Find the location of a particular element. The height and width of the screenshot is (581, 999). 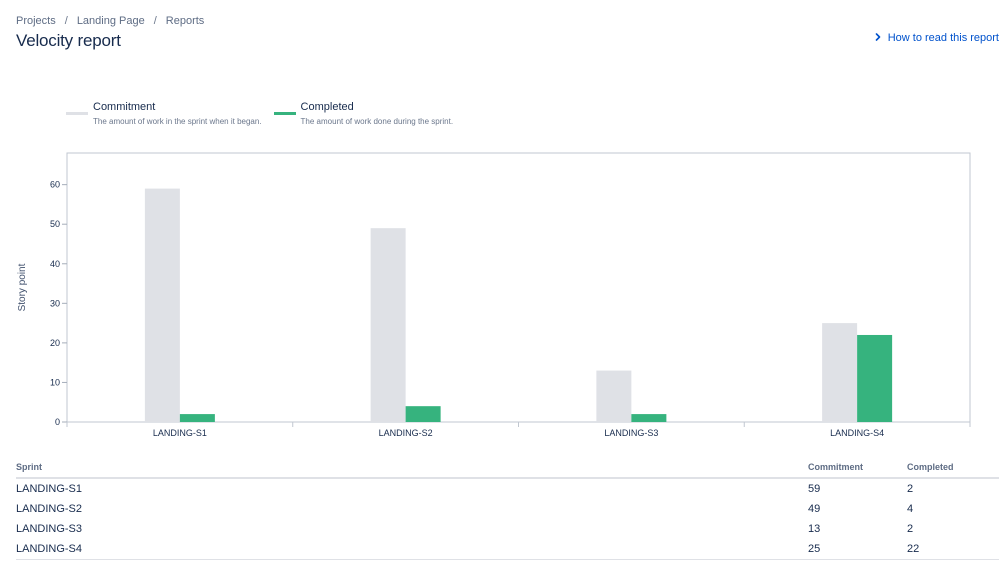

page-title: Velocity report is located at coordinates (68, 40).